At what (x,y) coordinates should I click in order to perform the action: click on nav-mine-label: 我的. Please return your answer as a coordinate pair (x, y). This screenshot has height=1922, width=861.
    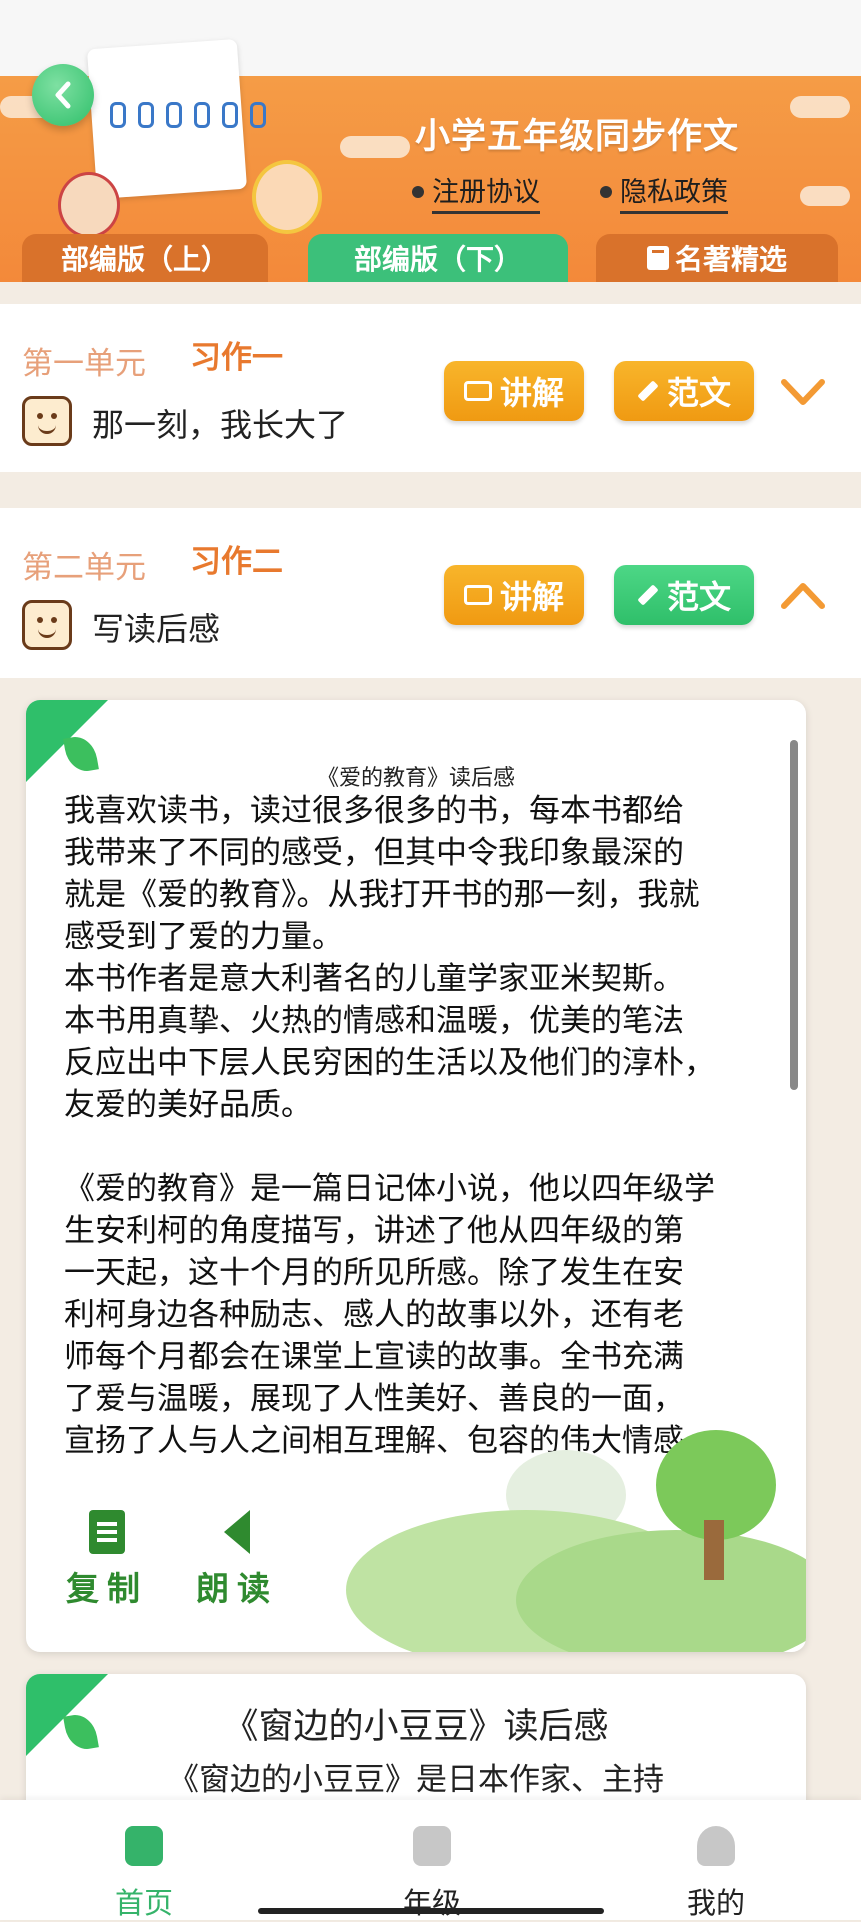
    Looking at the image, I should click on (715, 1903).